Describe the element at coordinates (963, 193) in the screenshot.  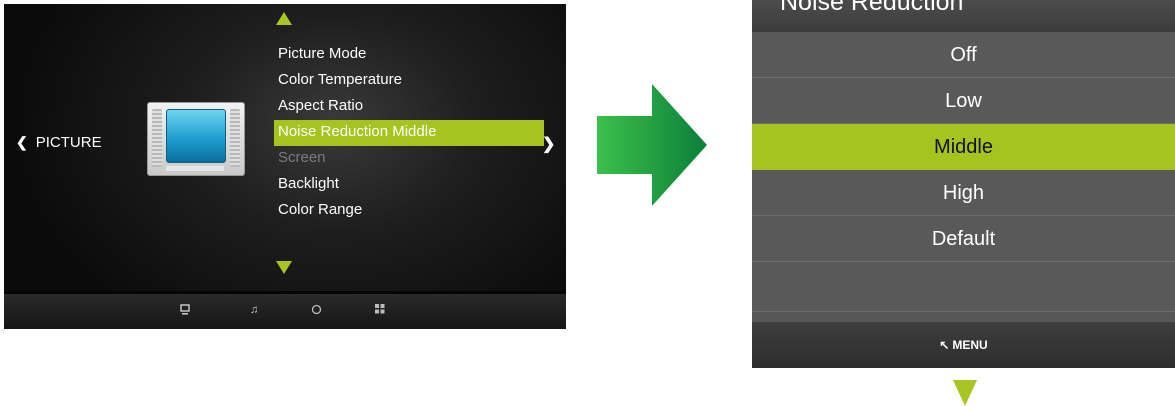
I see `option-high: High` at that location.